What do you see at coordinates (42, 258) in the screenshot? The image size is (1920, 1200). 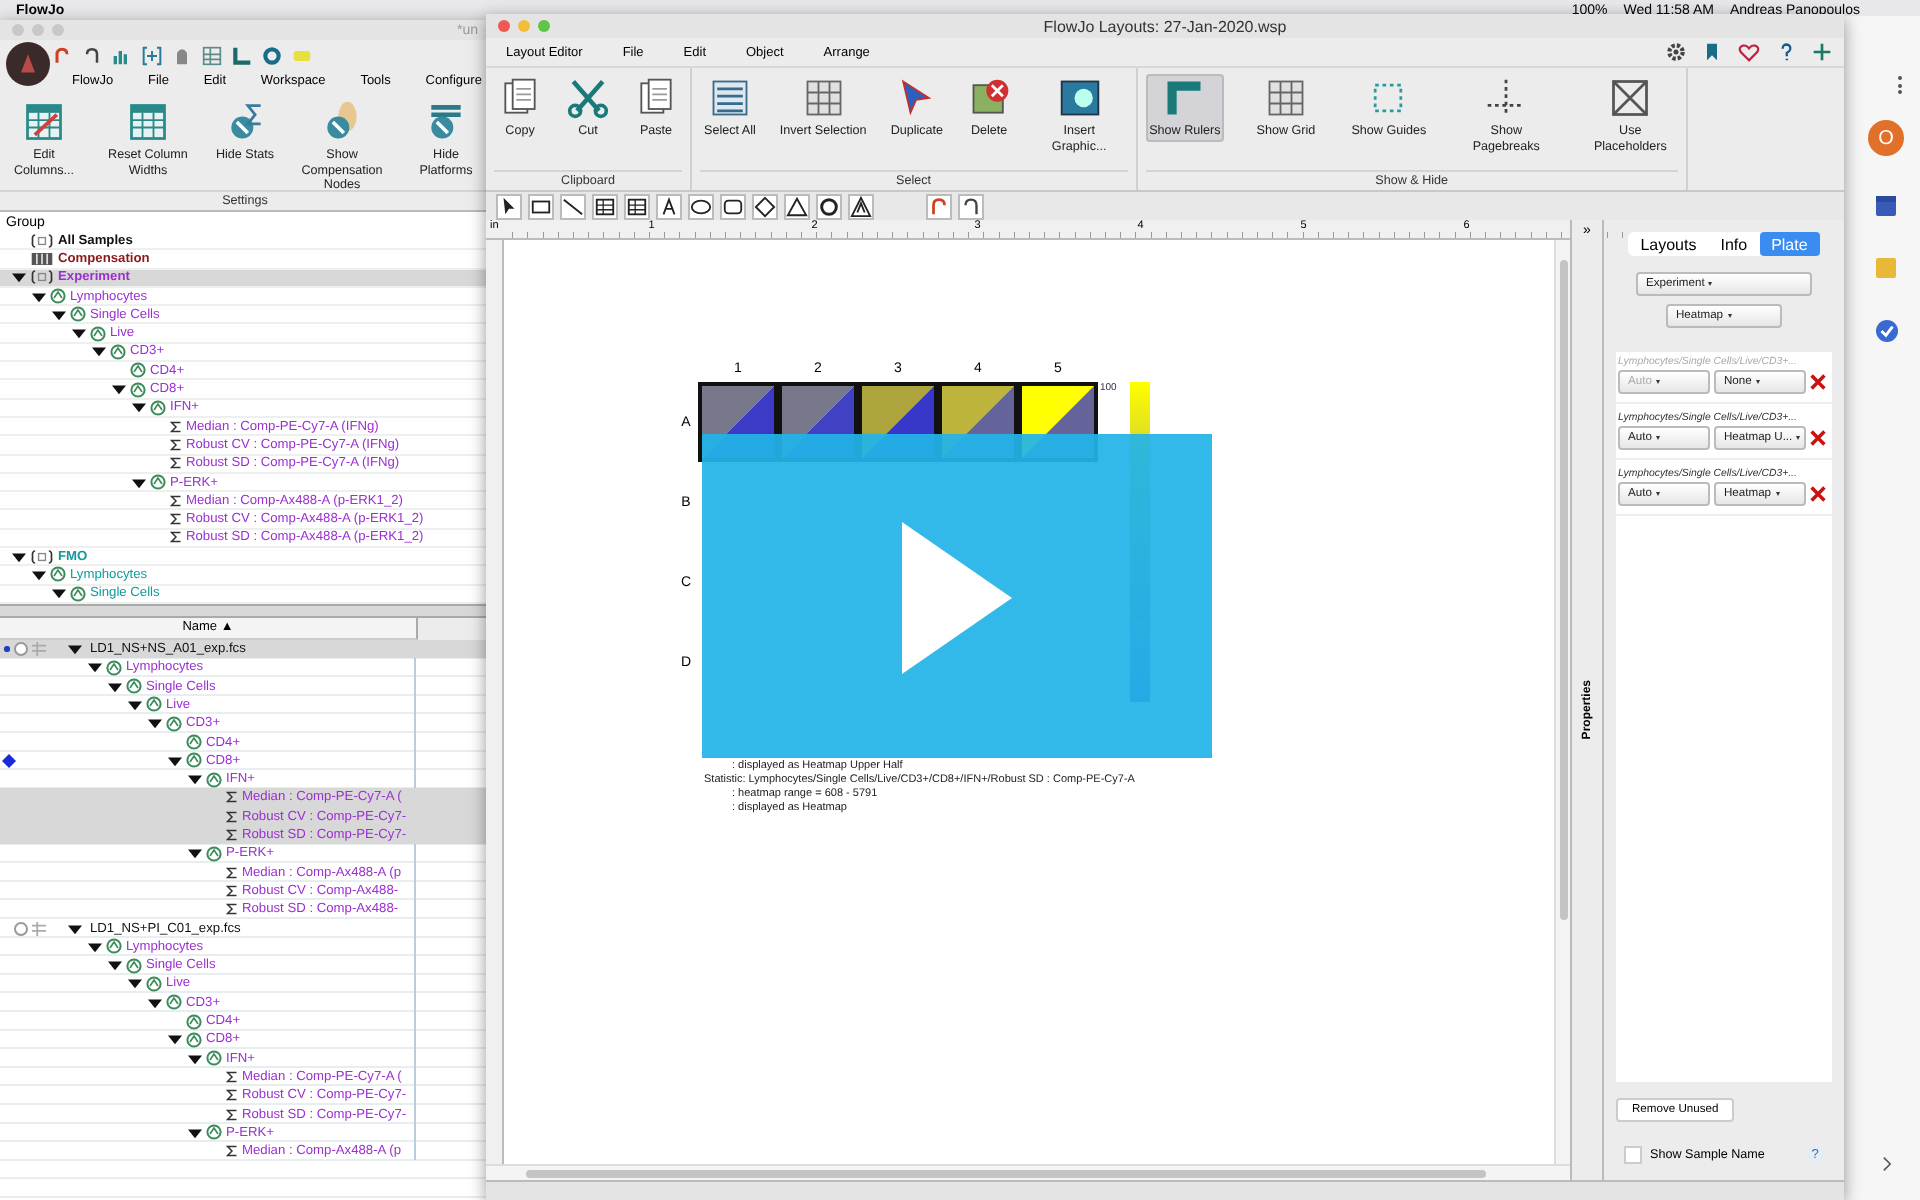 I see `matrix-icon` at bounding box center [42, 258].